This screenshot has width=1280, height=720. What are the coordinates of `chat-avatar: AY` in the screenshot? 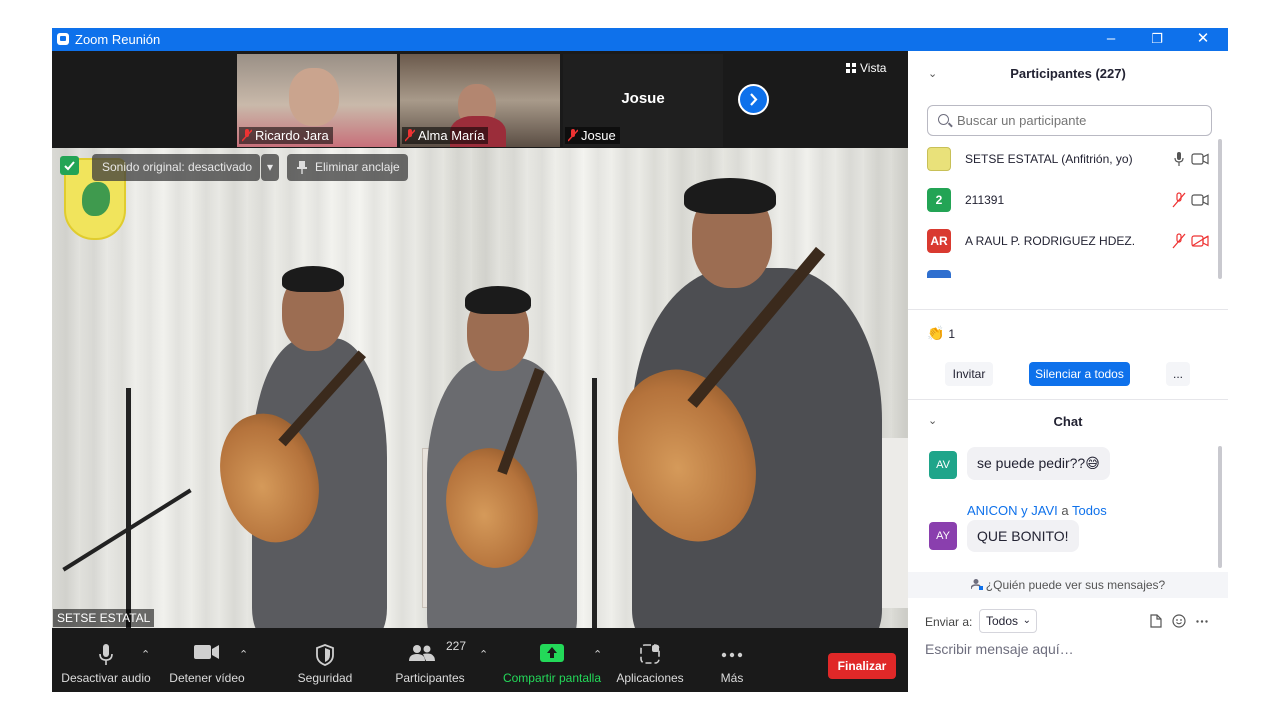 It's located at (943, 536).